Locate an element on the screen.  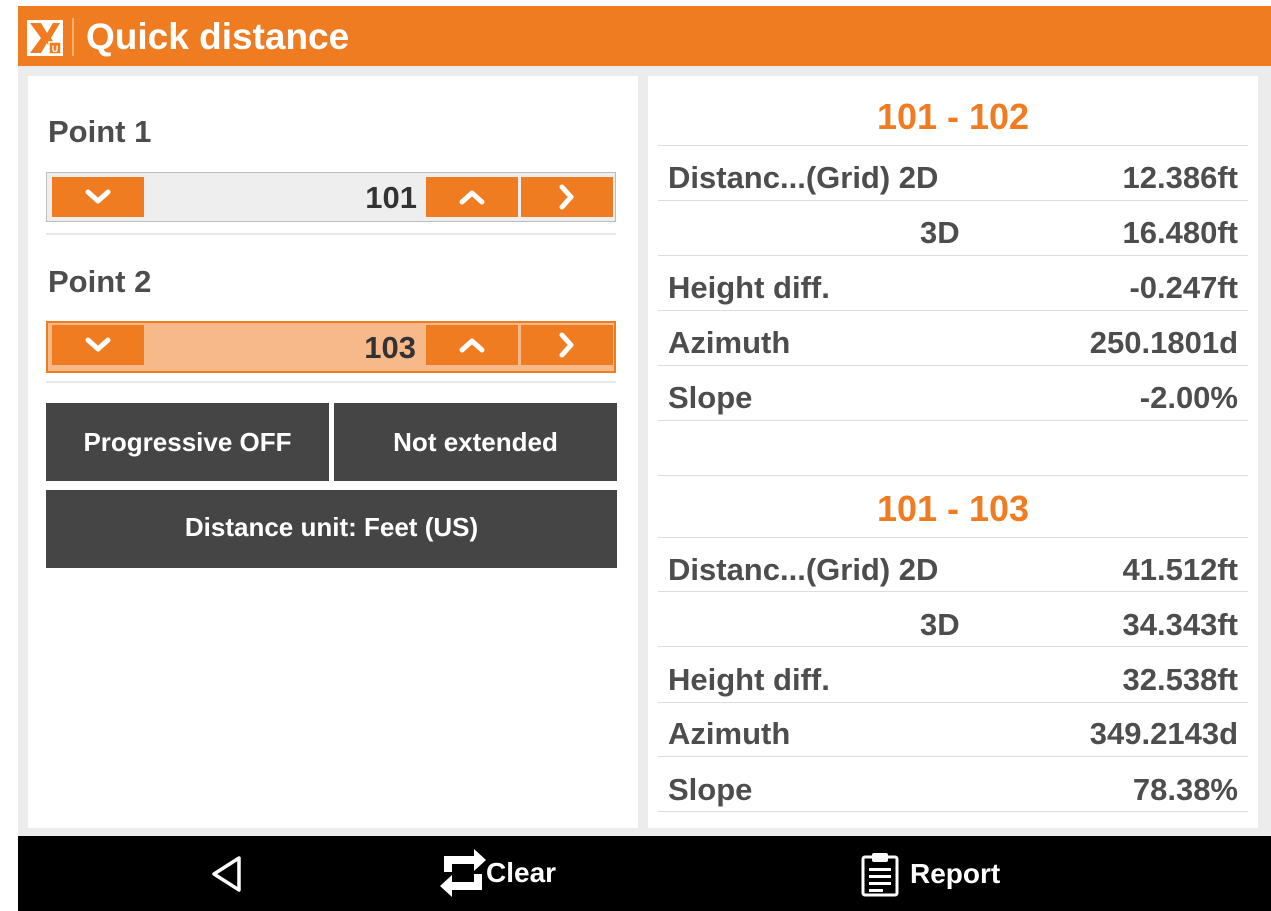
result2-distance-2d-value: 41.512ft is located at coordinates (1180, 569).